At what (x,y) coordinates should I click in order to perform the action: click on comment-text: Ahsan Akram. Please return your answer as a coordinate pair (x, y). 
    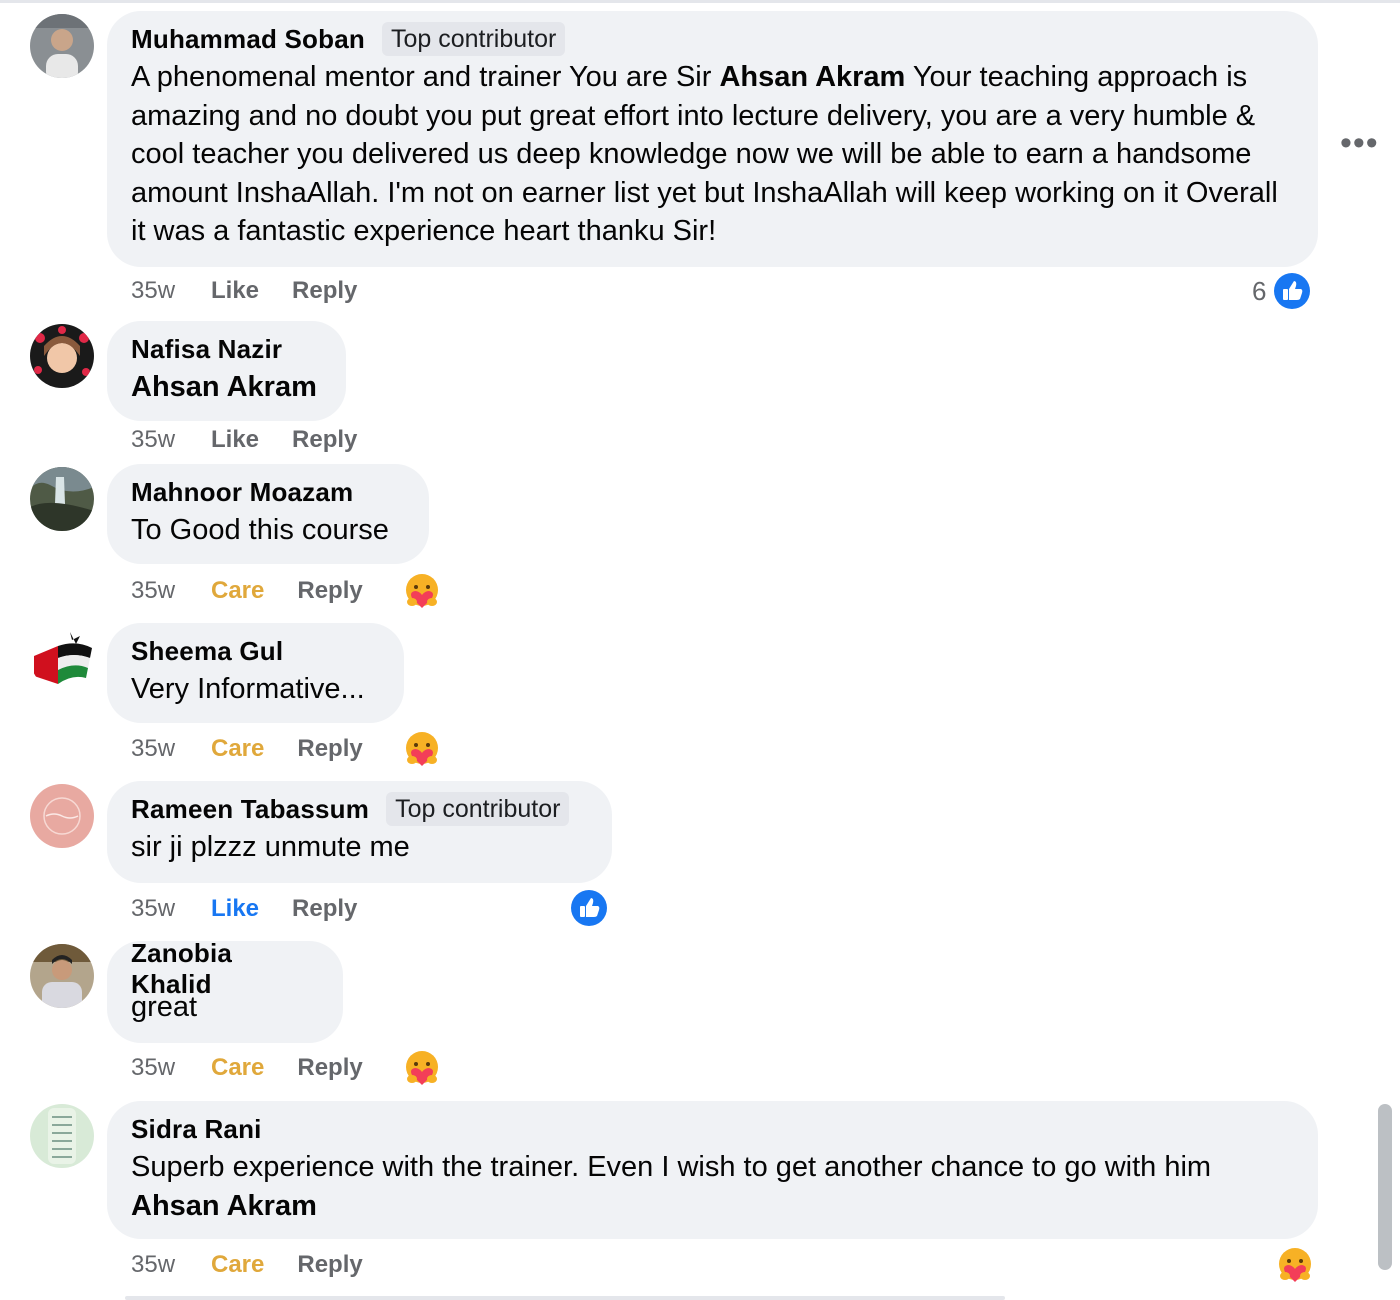
    Looking at the image, I should click on (226, 387).